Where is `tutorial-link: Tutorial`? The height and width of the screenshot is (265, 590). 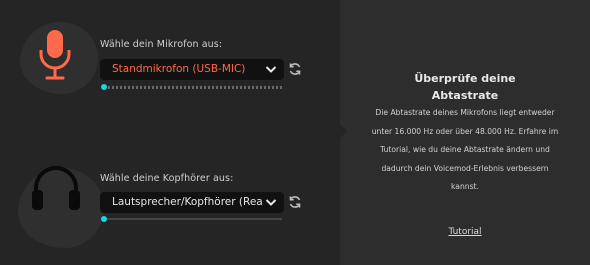 tutorial-link: Tutorial is located at coordinates (465, 232).